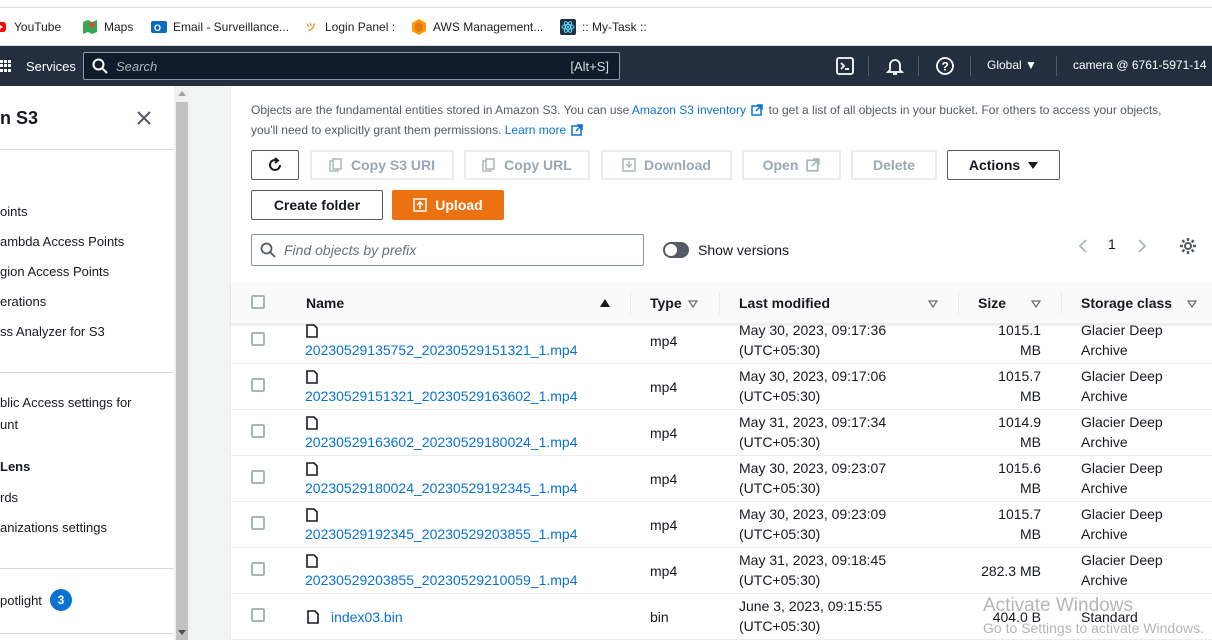 The image size is (1212, 640). I want to click on learn-more-link: Learn more, so click(535, 130).